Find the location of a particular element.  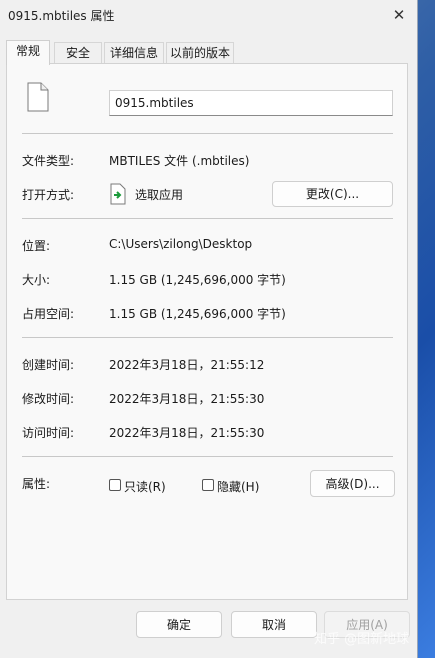

window-title: 0915.mbtiles 属性 is located at coordinates (61, 16).